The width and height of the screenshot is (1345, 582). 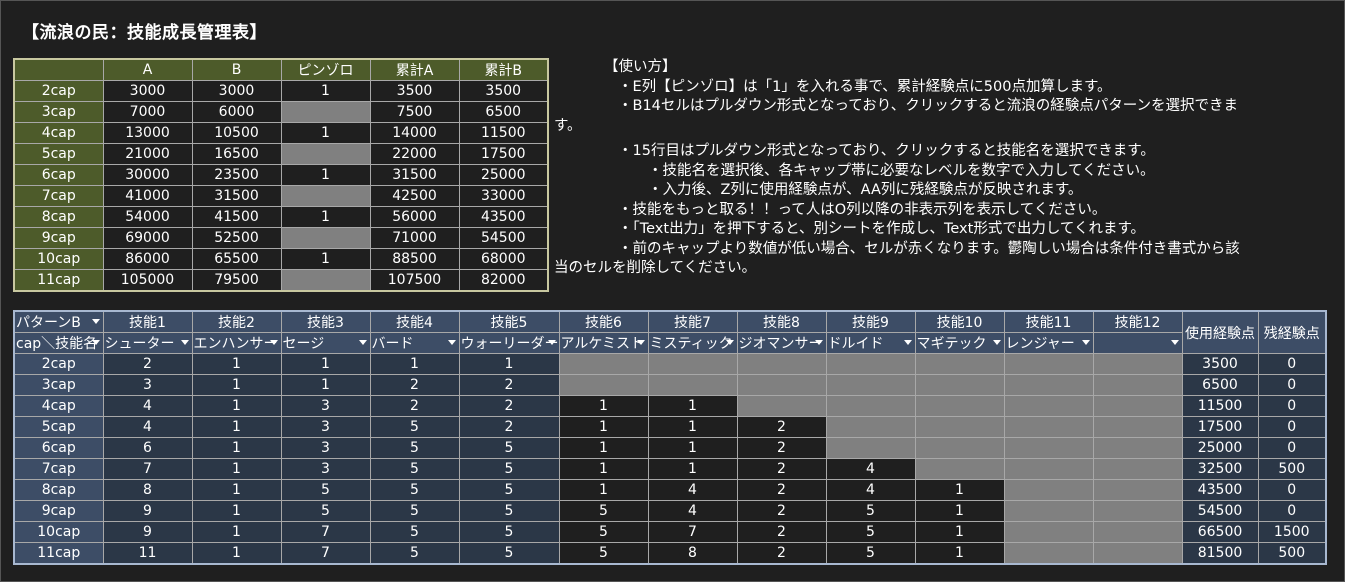 What do you see at coordinates (236, 238) in the screenshot?
I see `value-b-cell: 52500` at bounding box center [236, 238].